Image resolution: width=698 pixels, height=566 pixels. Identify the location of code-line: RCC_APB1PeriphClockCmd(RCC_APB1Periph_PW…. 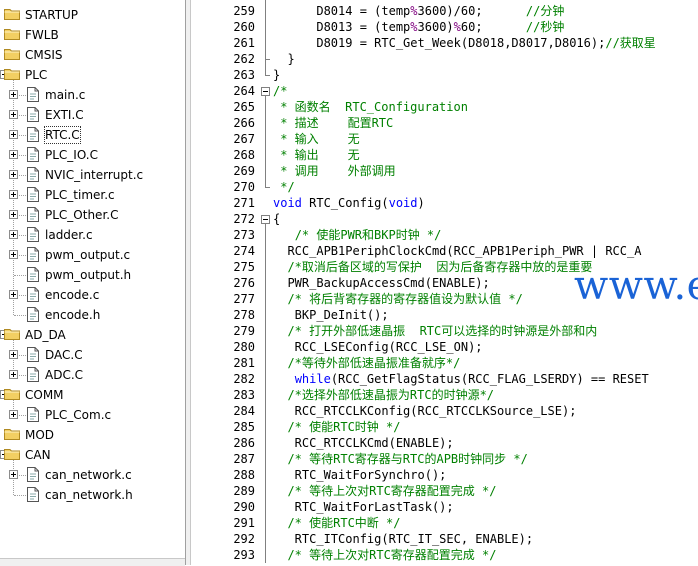
(457, 251).